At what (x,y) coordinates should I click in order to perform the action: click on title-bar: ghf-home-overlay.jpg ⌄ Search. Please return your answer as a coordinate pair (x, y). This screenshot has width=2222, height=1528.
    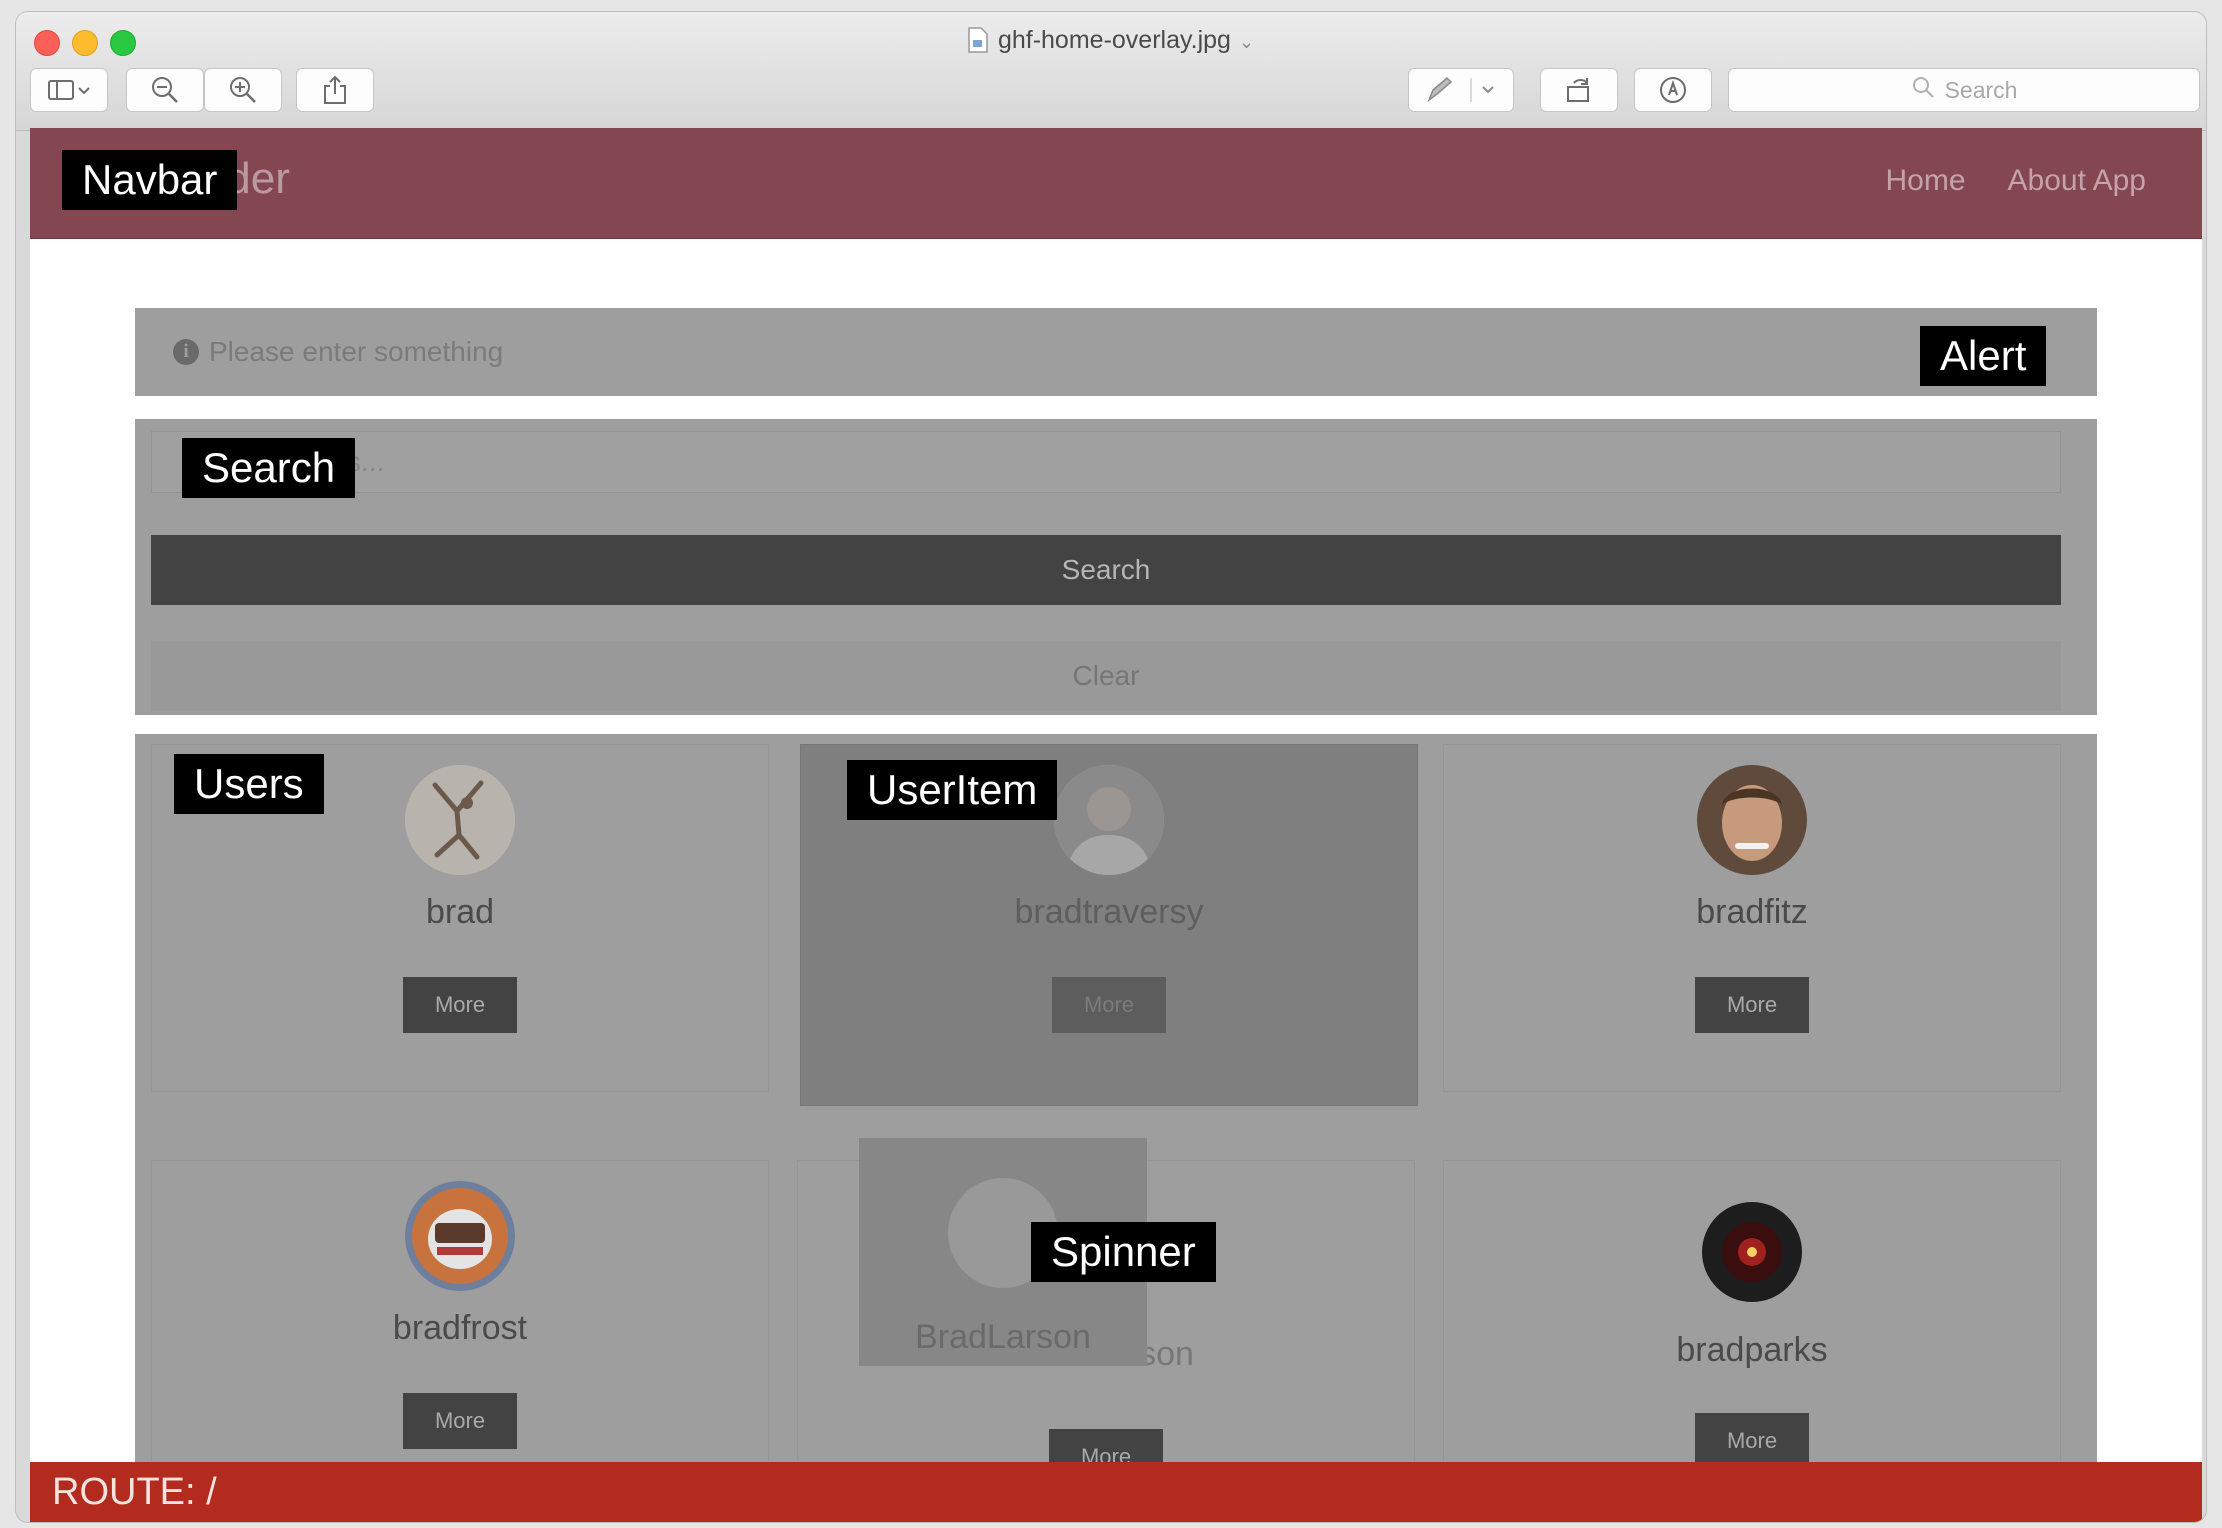
    Looking at the image, I should click on (1111, 71).